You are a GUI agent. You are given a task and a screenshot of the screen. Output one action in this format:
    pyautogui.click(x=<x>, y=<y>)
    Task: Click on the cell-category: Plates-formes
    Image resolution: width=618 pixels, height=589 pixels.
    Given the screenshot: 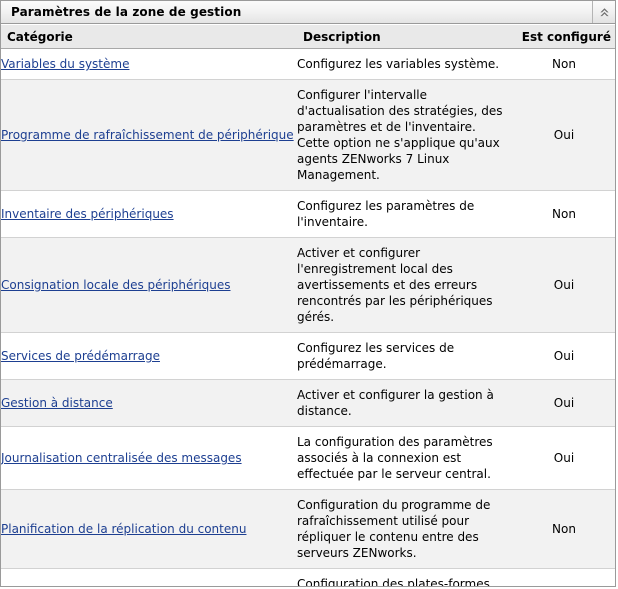 What is the action you would take?
    pyautogui.click(x=149, y=577)
    